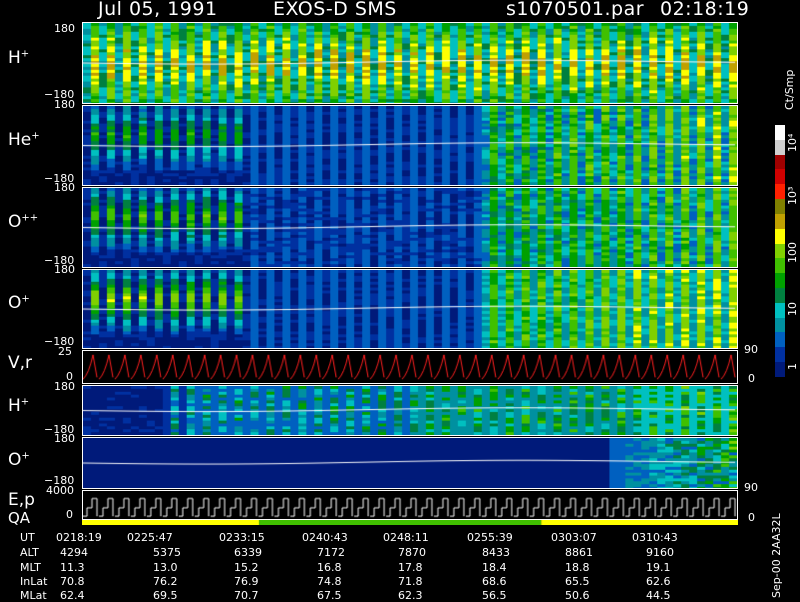 The image size is (800, 602). What do you see at coordinates (19, 406) in the screenshot?
I see `label-h-plus-low: H+` at bounding box center [19, 406].